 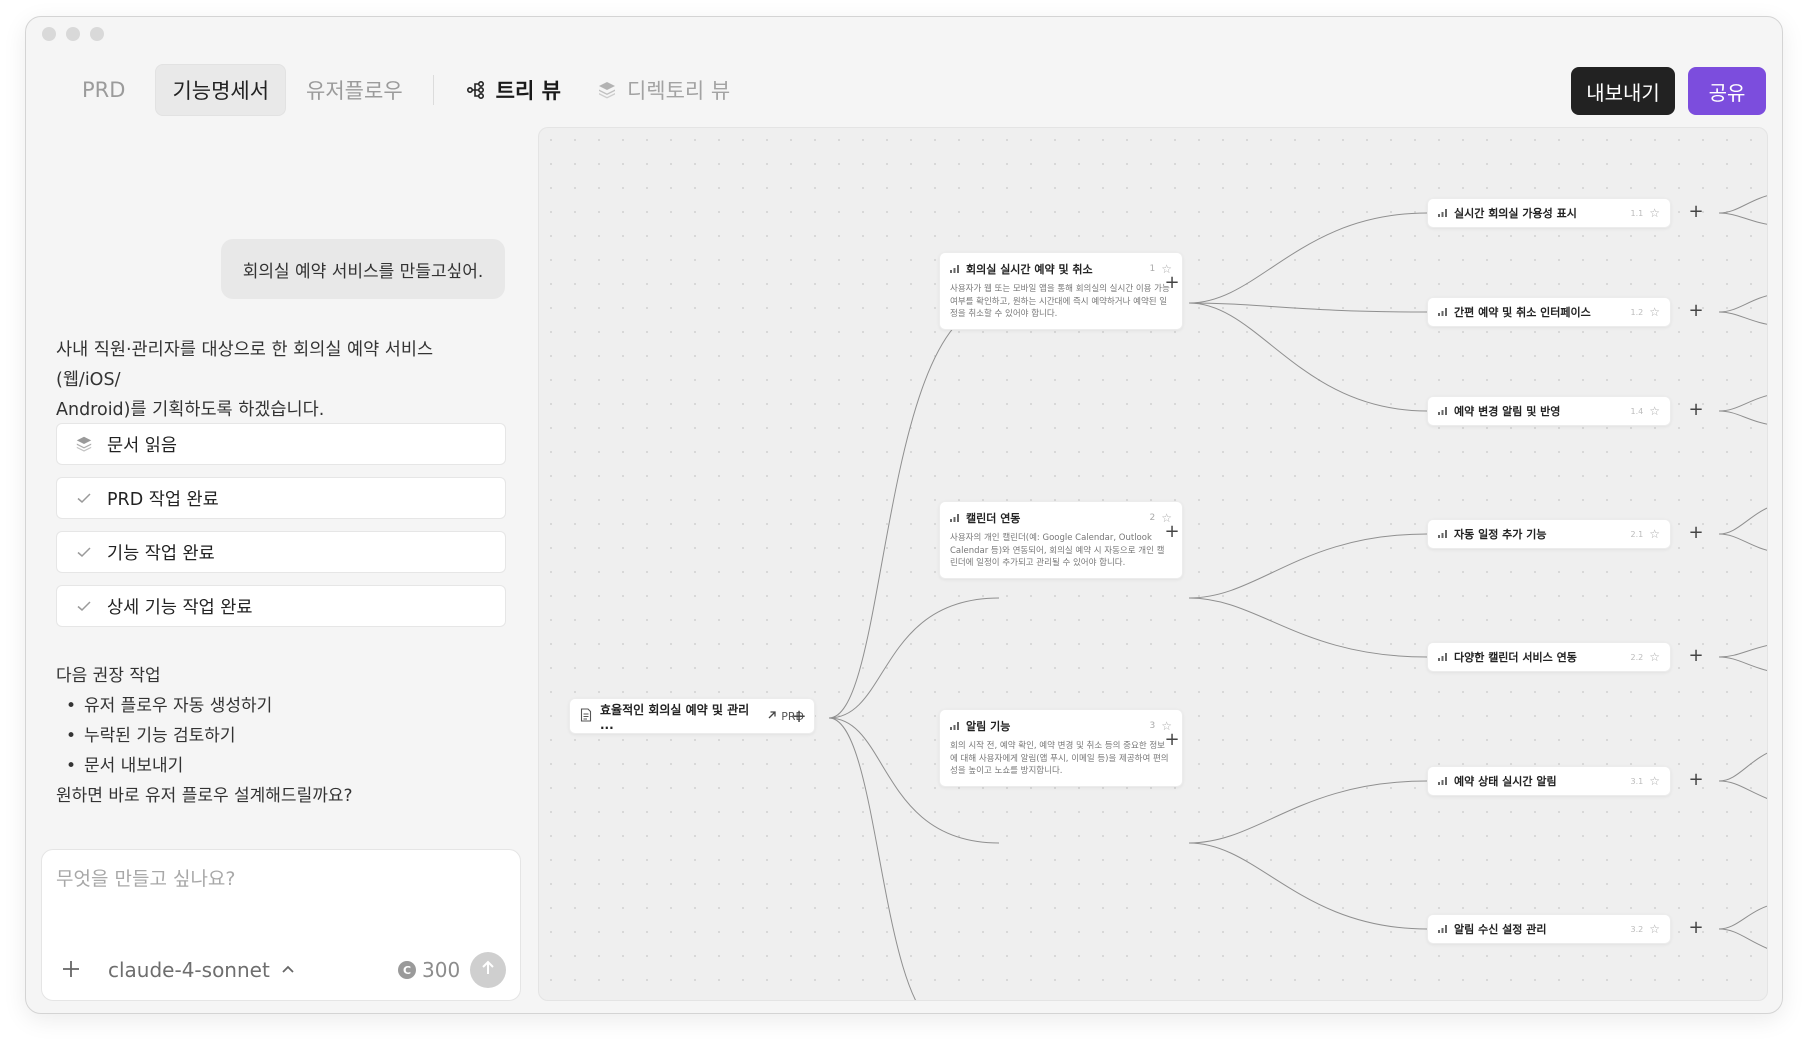 I want to click on sub-feature-node: 간편 예약 및 취소 인터페이스 1.2 ☆, so click(x=1549, y=312).